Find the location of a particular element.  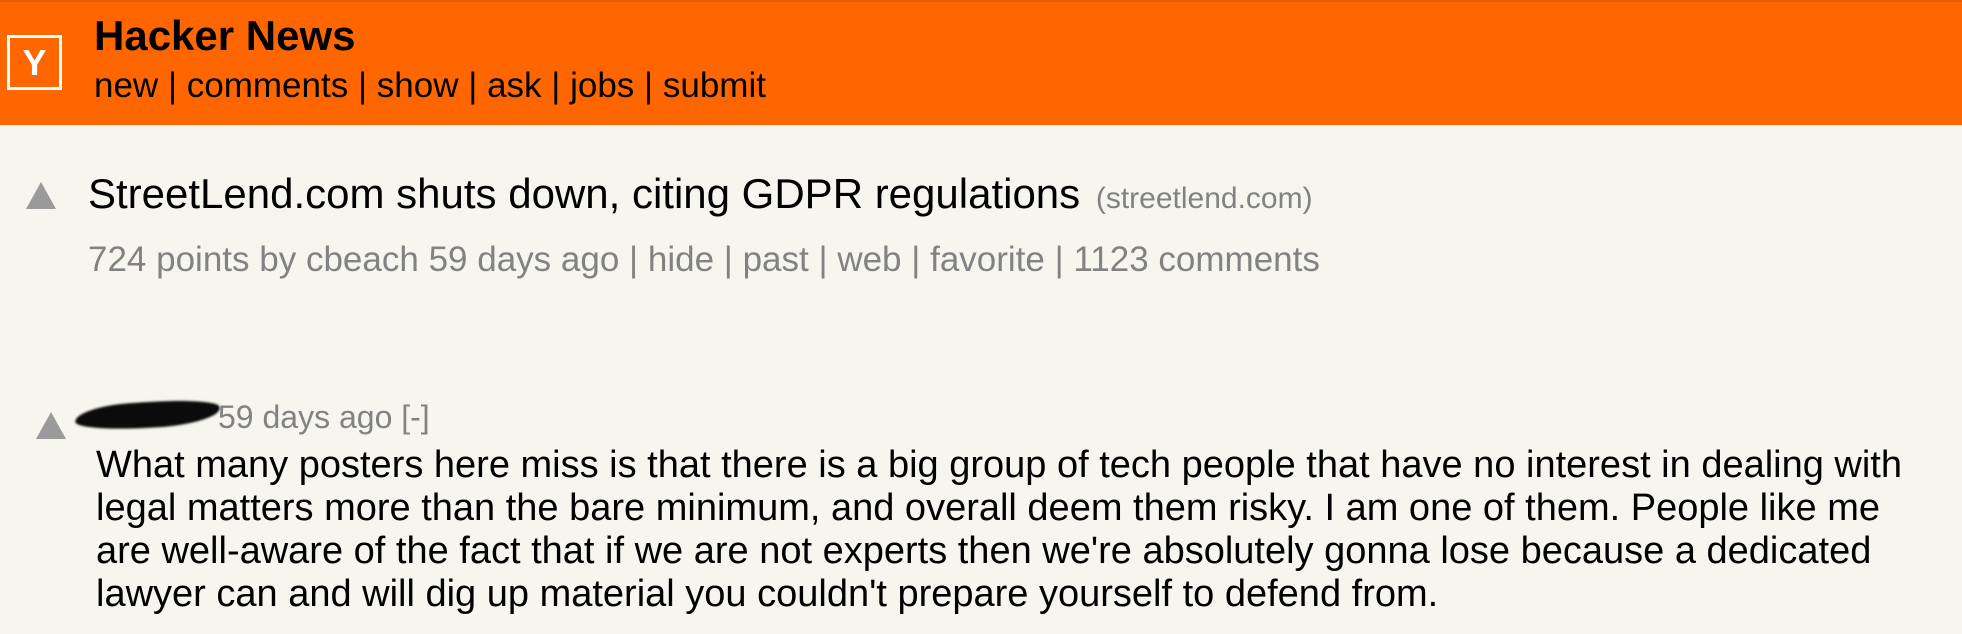

nav-comments: comments is located at coordinates (267, 85).